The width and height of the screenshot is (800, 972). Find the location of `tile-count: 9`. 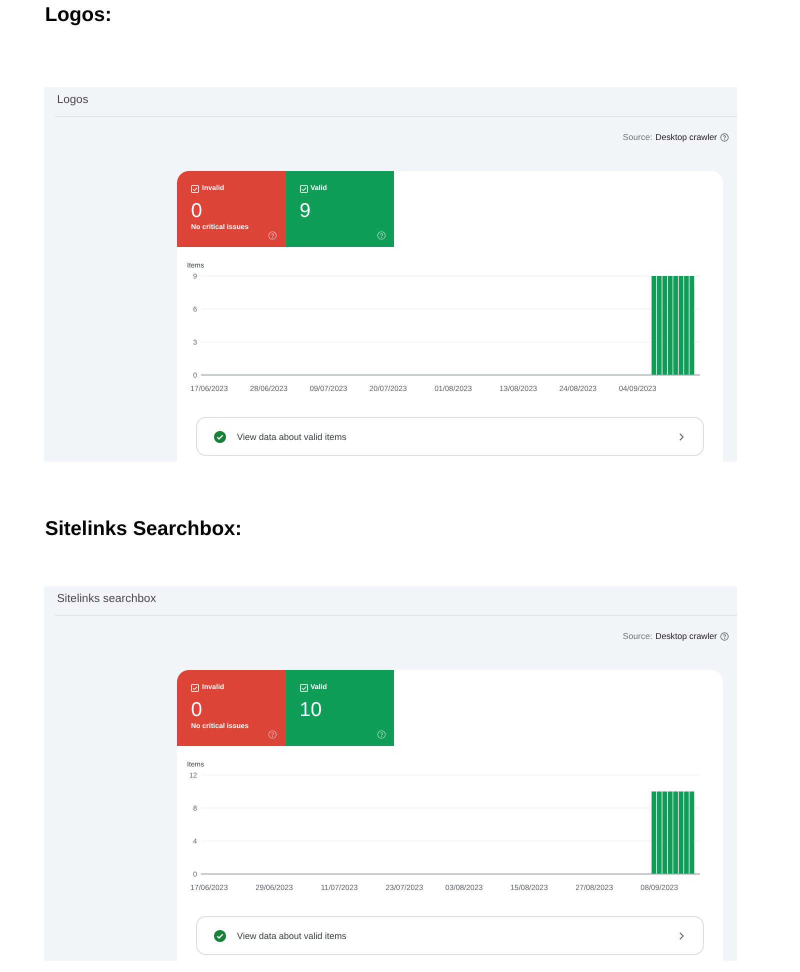

tile-count: 9 is located at coordinates (305, 211).